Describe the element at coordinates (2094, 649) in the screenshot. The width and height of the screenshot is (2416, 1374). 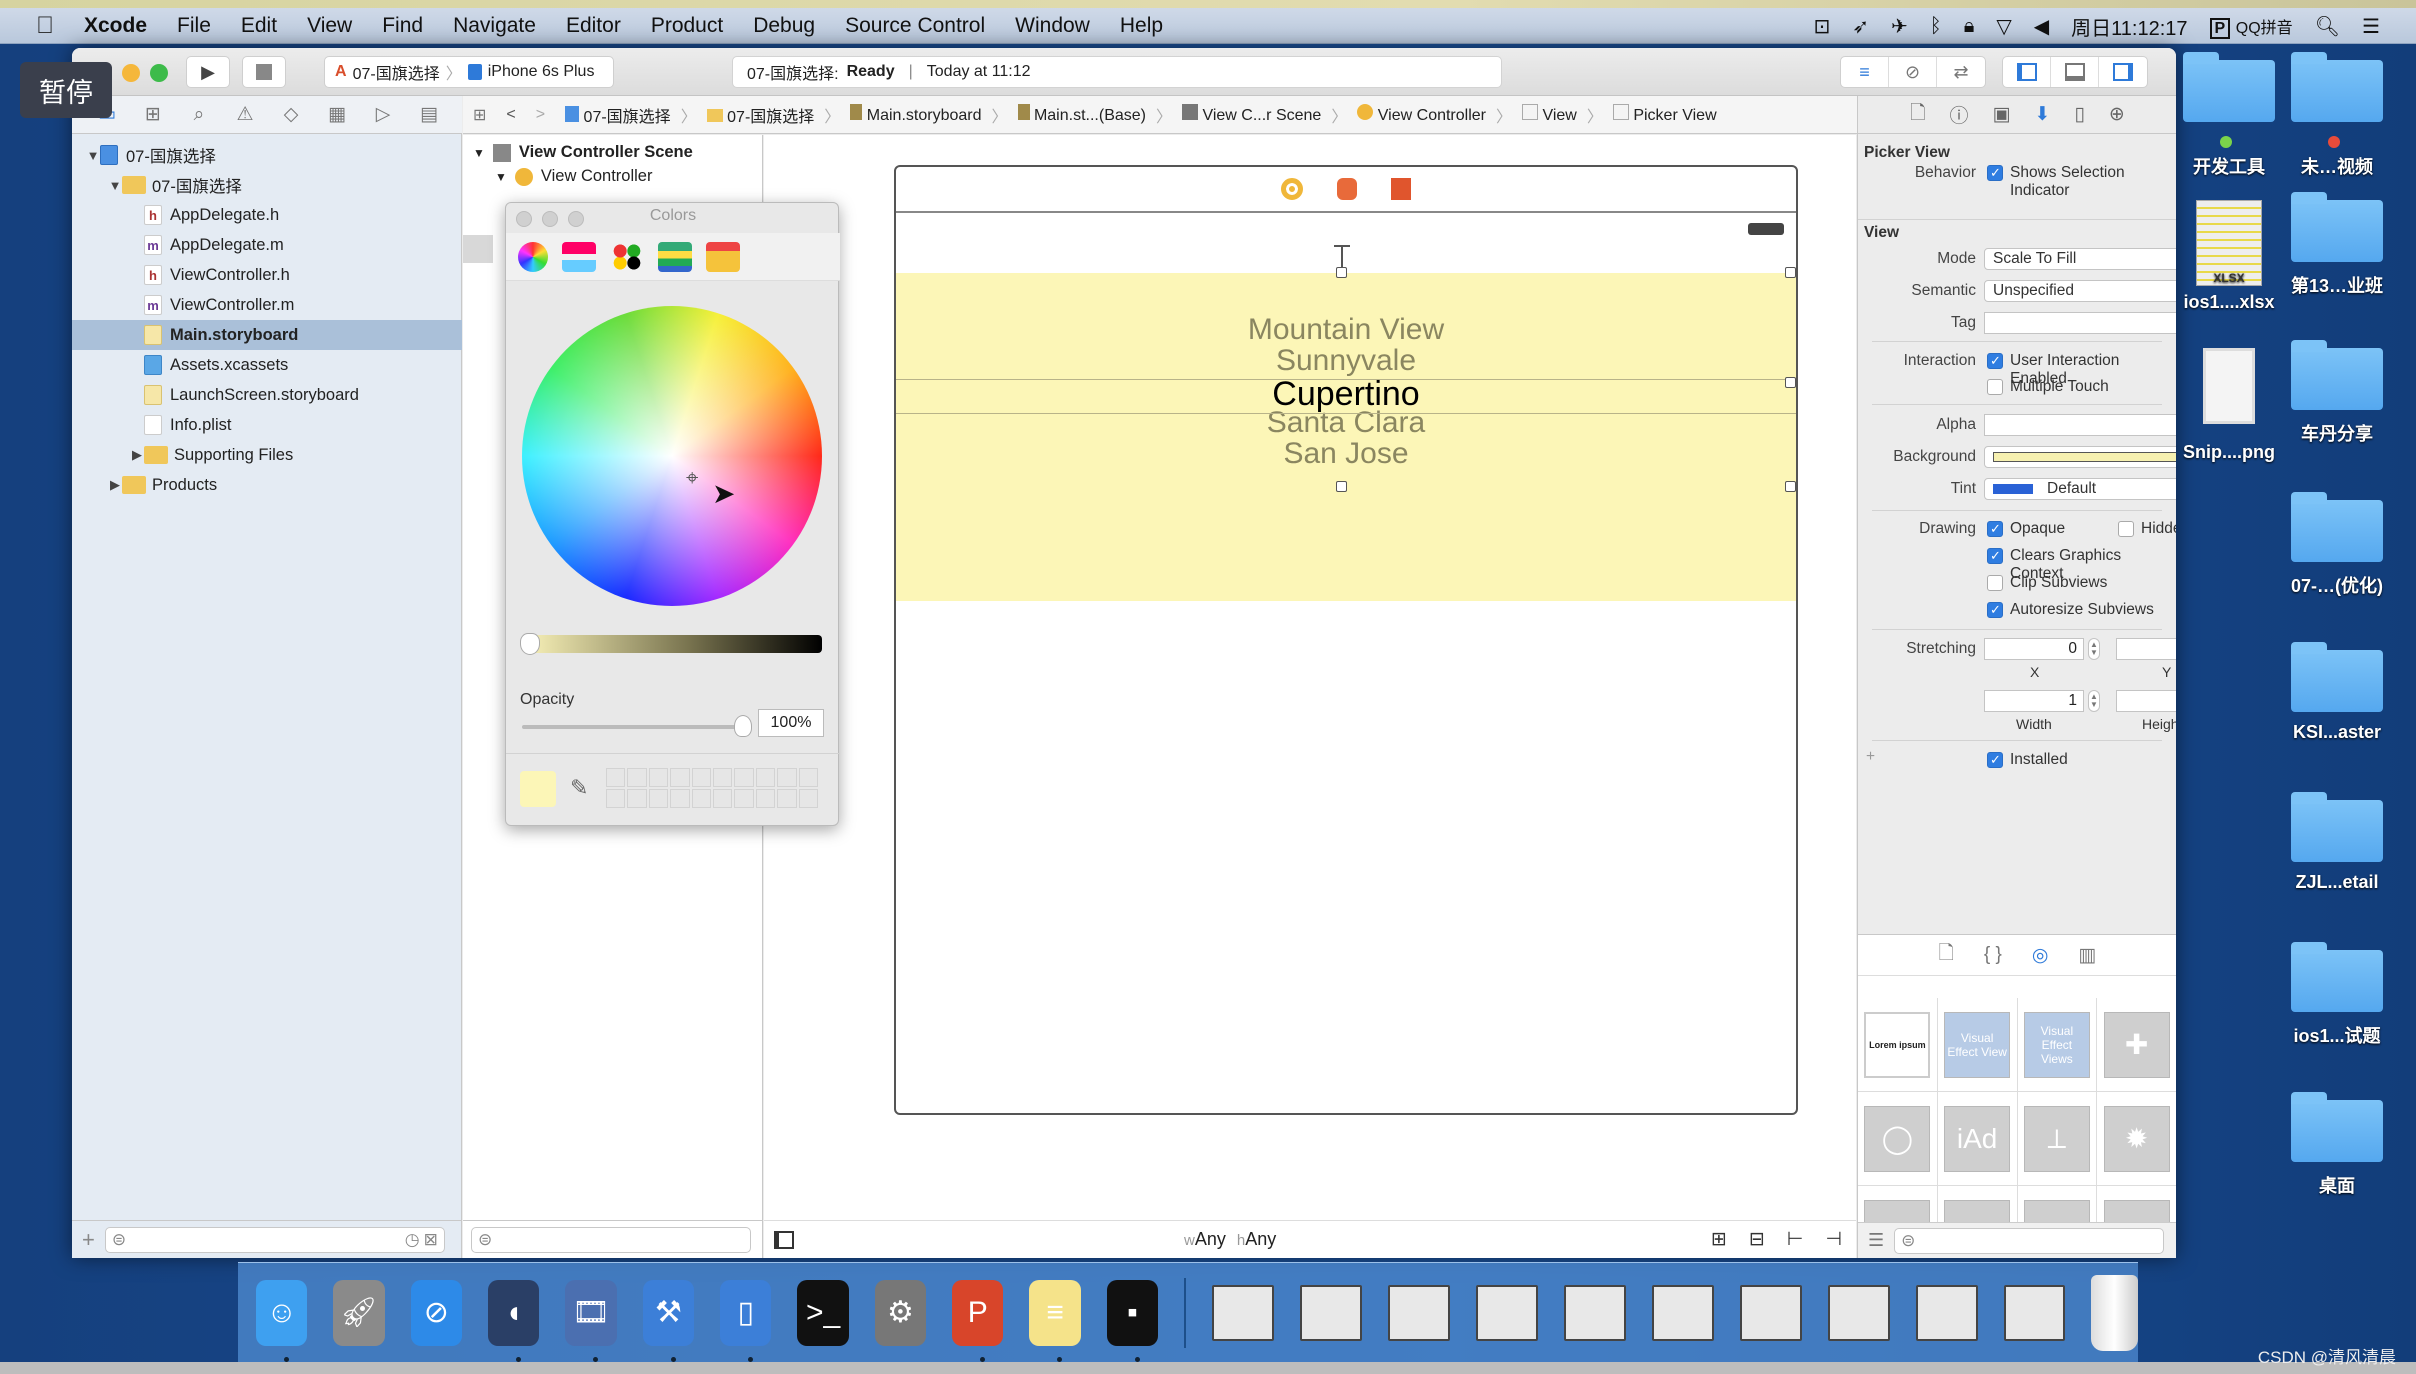
I see `stretch-x-stepper: ▲ ▼` at that location.